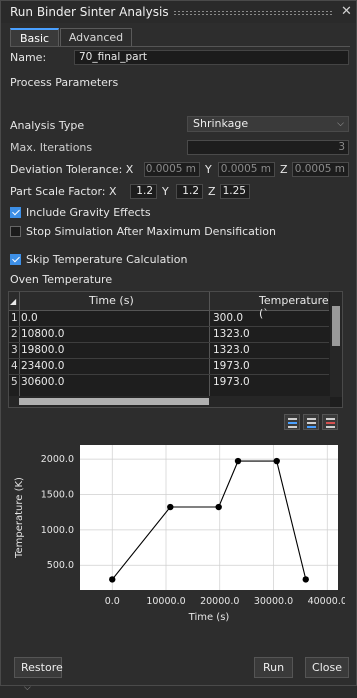  Describe the element at coordinates (14, 318) in the screenshot. I see `row-number: 1` at that location.